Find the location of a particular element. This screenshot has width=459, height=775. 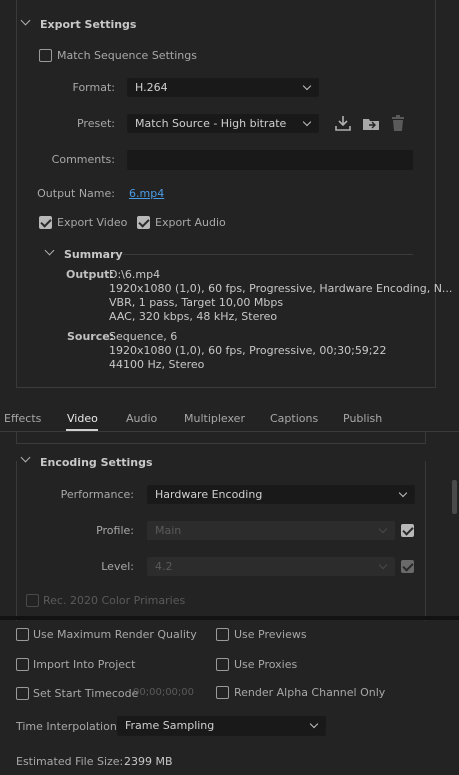

level-checkbox is located at coordinates (407, 566).